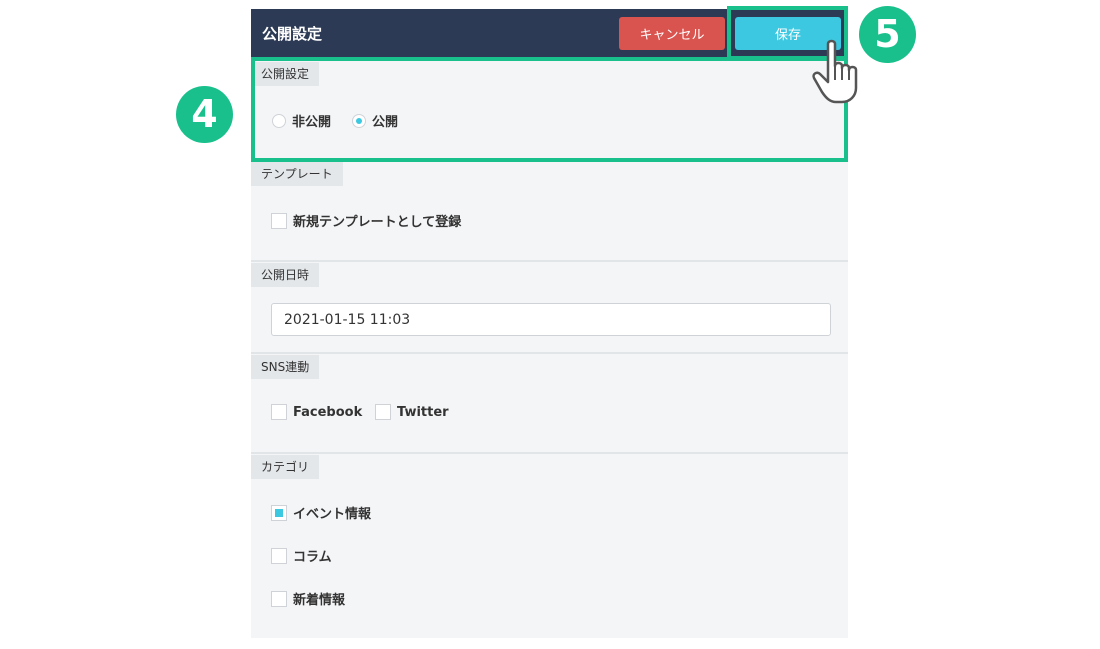 The height and width of the screenshot is (649, 1100). What do you see at coordinates (312, 122) in the screenshot?
I see `radio-private-label: 非公開` at bounding box center [312, 122].